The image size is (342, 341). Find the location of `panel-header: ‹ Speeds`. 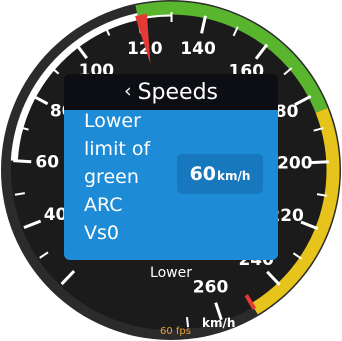

panel-header: ‹ Speeds is located at coordinates (171, 92).